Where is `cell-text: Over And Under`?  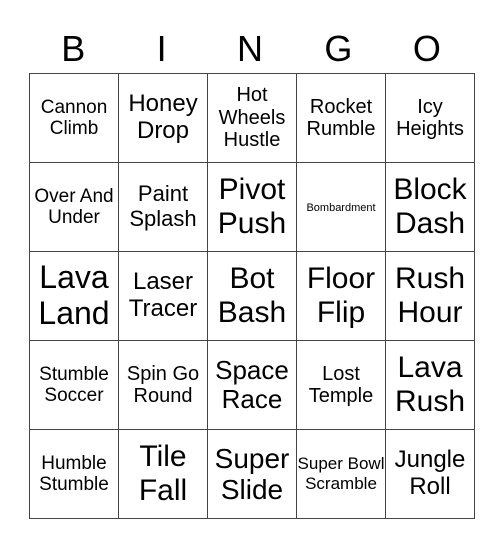
cell-text: Over And Under is located at coordinates (74, 206).